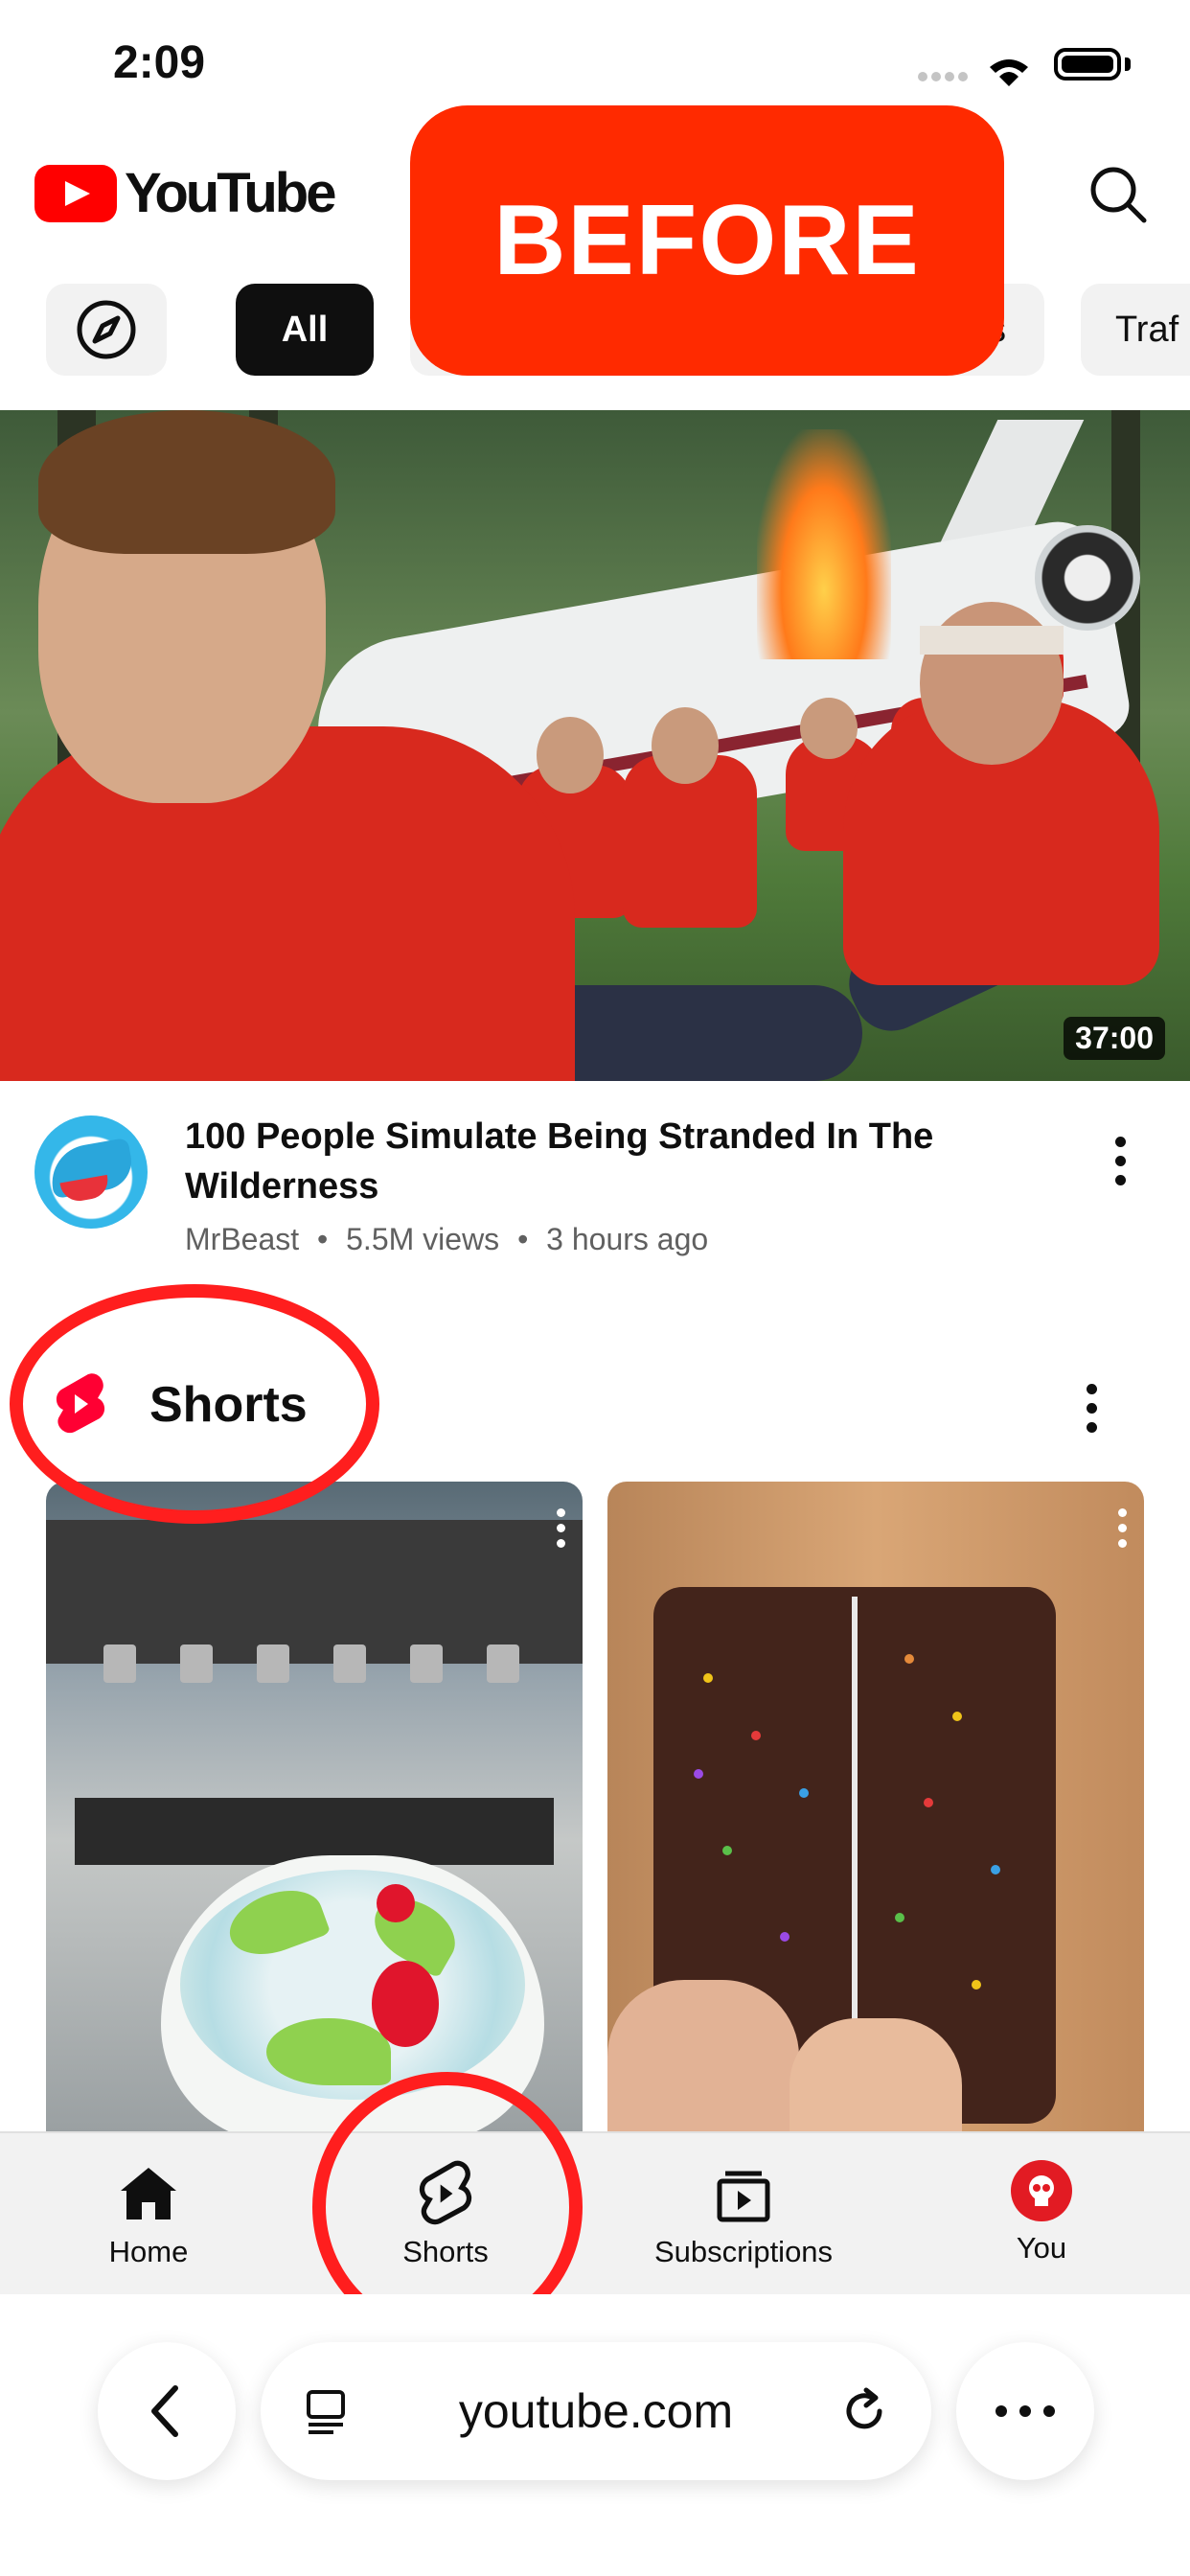  I want to click on youtube-logo: YouTube, so click(185, 193).